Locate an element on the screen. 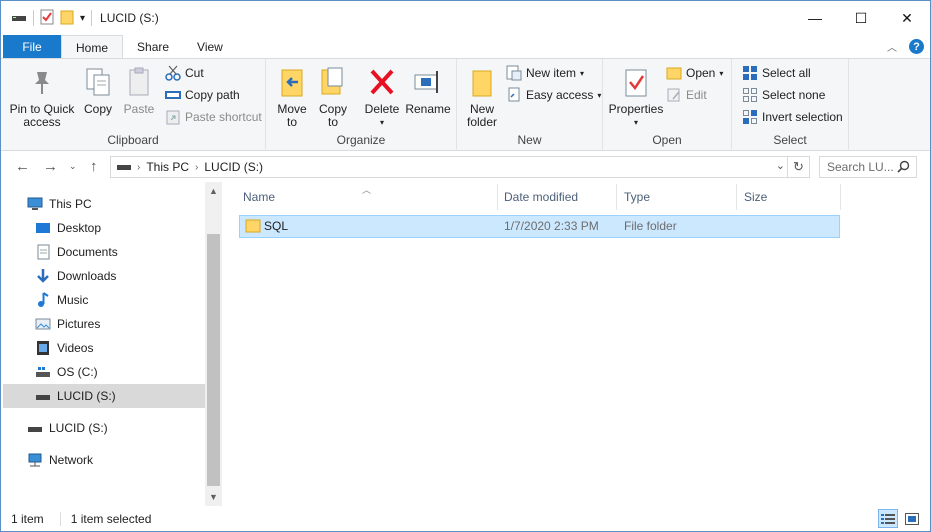 The height and width of the screenshot is (532, 931). nav-network: Network is located at coordinates (112, 460).